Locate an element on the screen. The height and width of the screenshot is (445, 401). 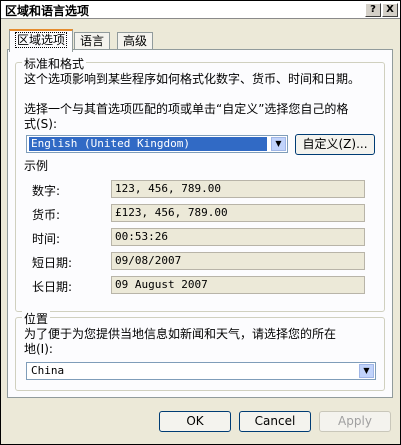
tab-languages-label: 语言 is located at coordinates (92, 41).